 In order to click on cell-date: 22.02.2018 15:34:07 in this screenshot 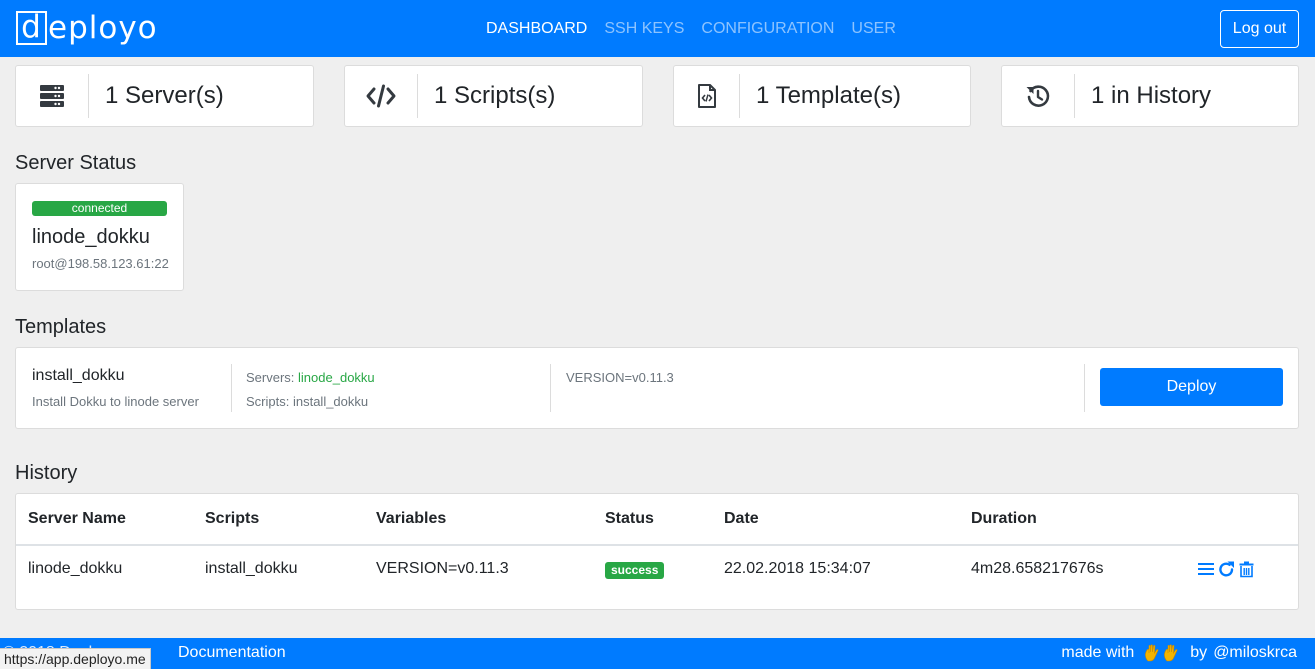, I will do `click(797, 568)`.